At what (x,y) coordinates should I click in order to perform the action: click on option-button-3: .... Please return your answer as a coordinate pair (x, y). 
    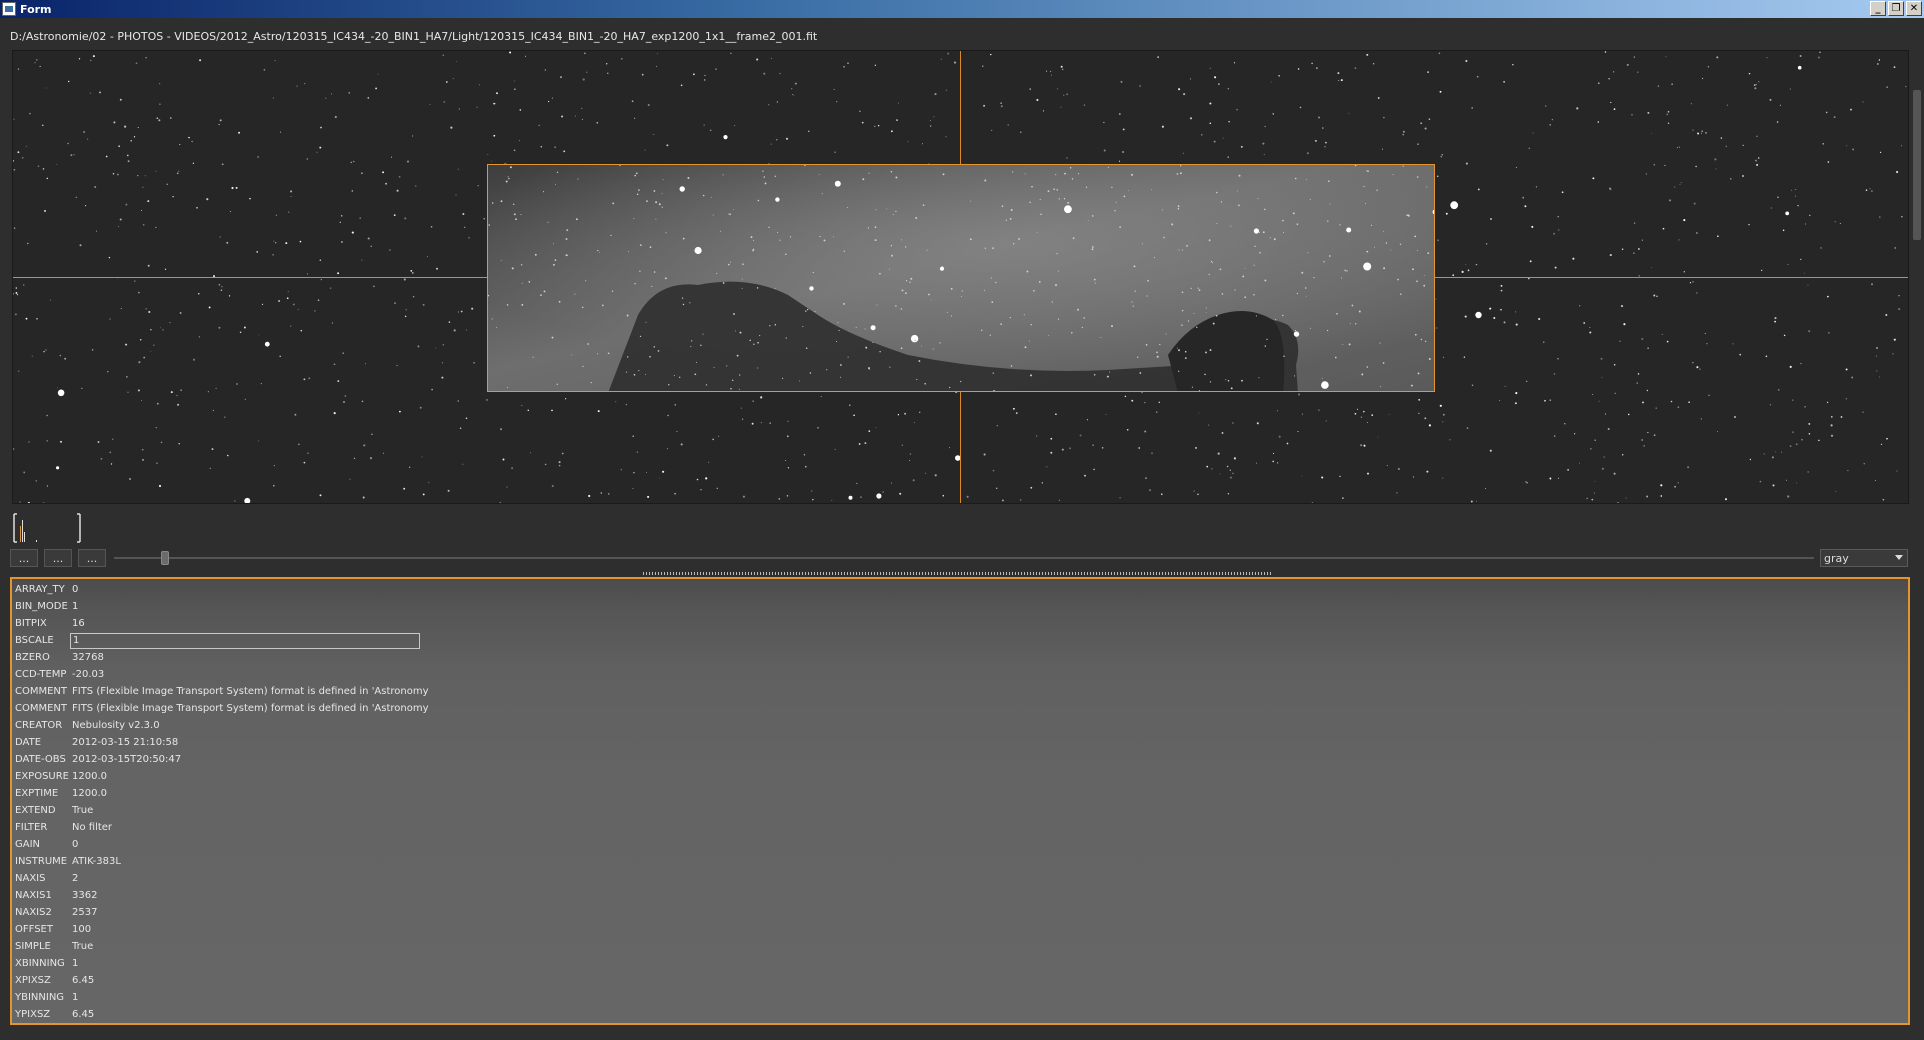
    Looking at the image, I should click on (92, 558).